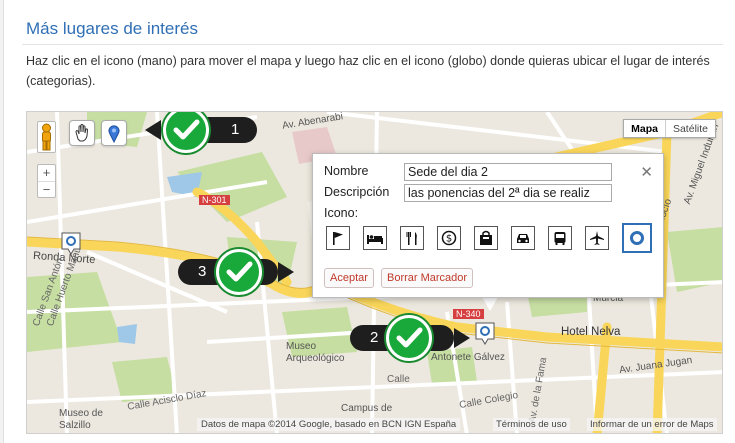 The width and height of the screenshot is (735, 443). I want to click on zoom-control: + −, so click(46, 181).